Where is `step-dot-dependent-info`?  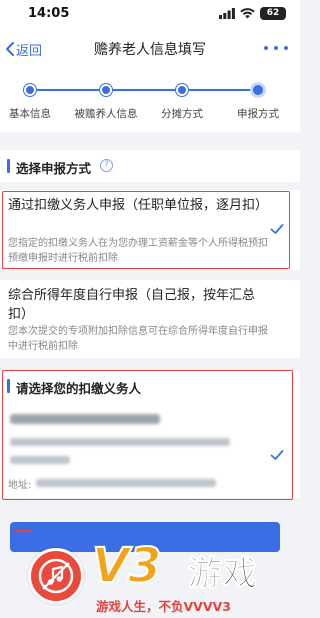
step-dot-dependent-info is located at coordinates (106, 90).